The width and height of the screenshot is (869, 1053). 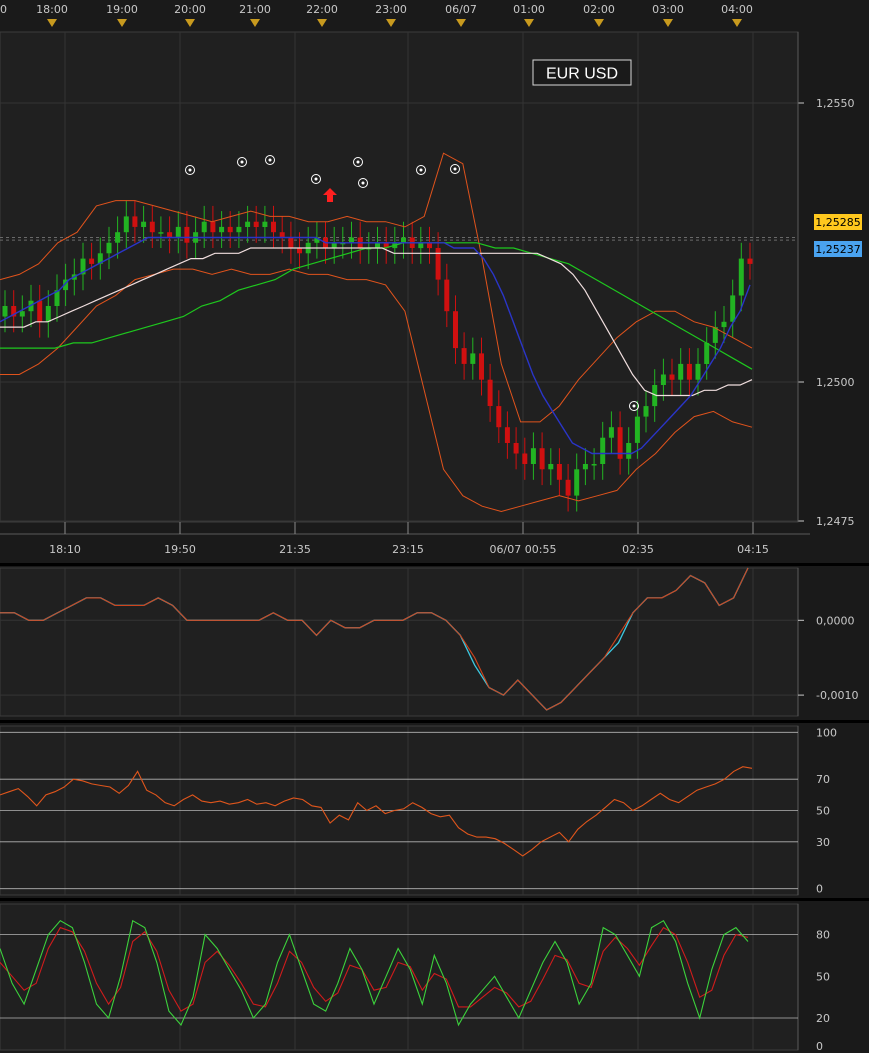 I want to click on top-axis-label: 06/07, so click(x=461, y=9).